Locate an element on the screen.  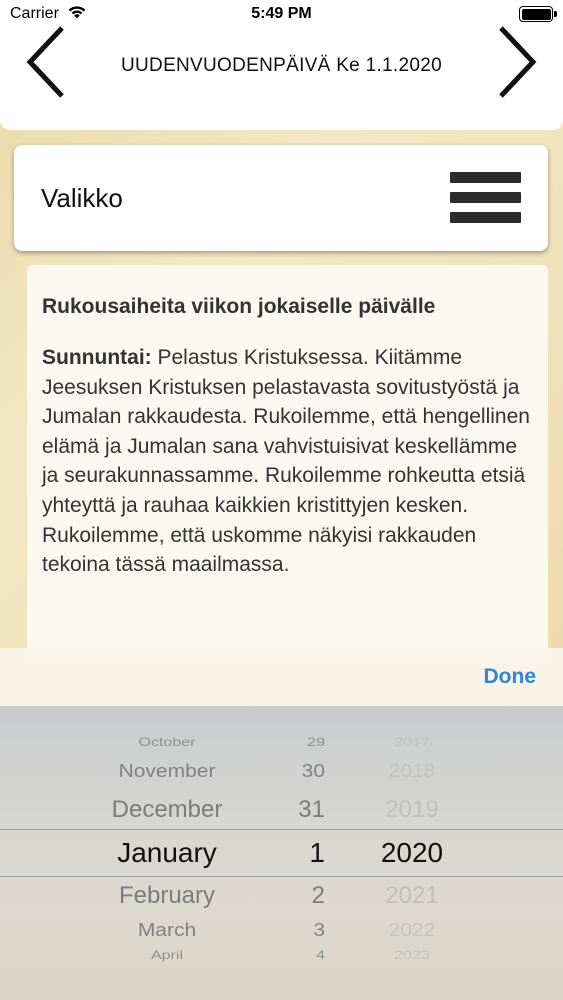
clock: 5:49 PM is located at coordinates (281, 13).